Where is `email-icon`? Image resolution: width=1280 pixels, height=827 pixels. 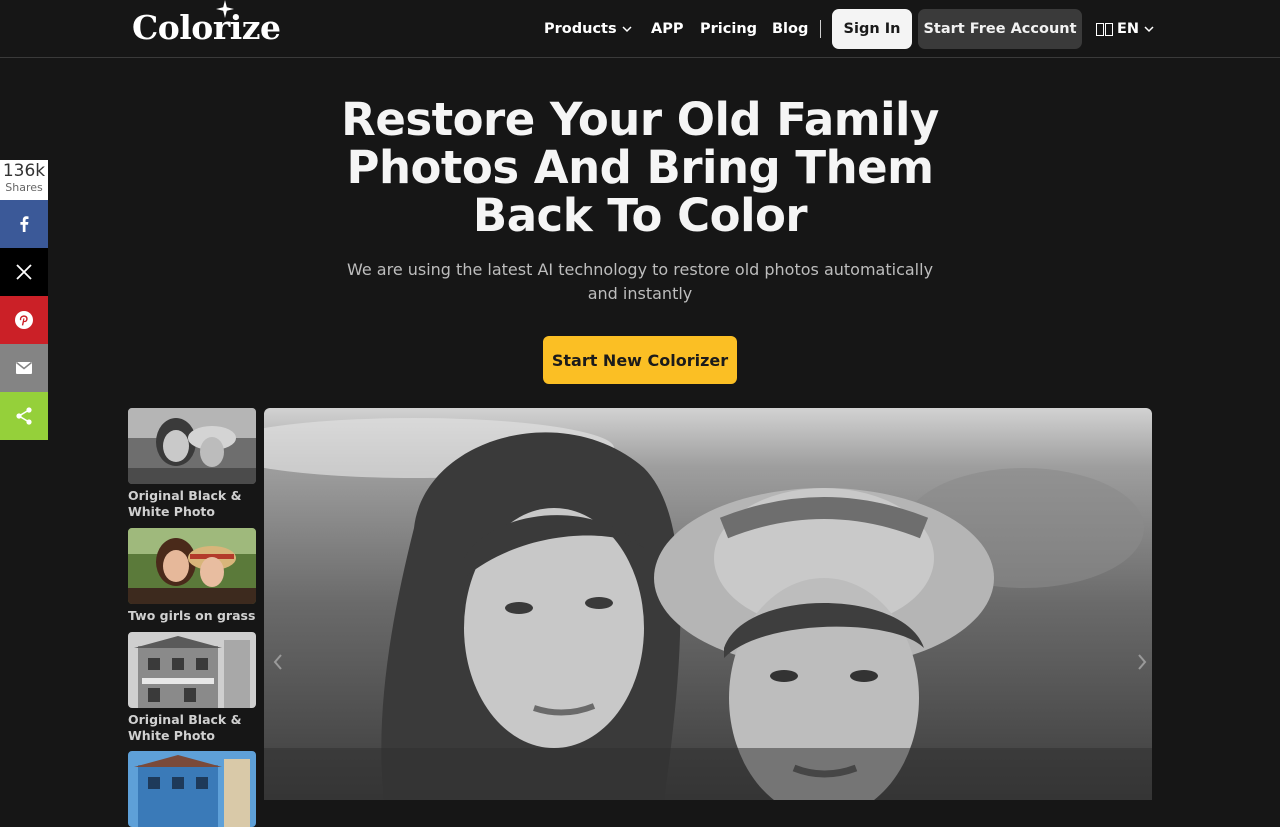
email-icon is located at coordinates (24, 367).